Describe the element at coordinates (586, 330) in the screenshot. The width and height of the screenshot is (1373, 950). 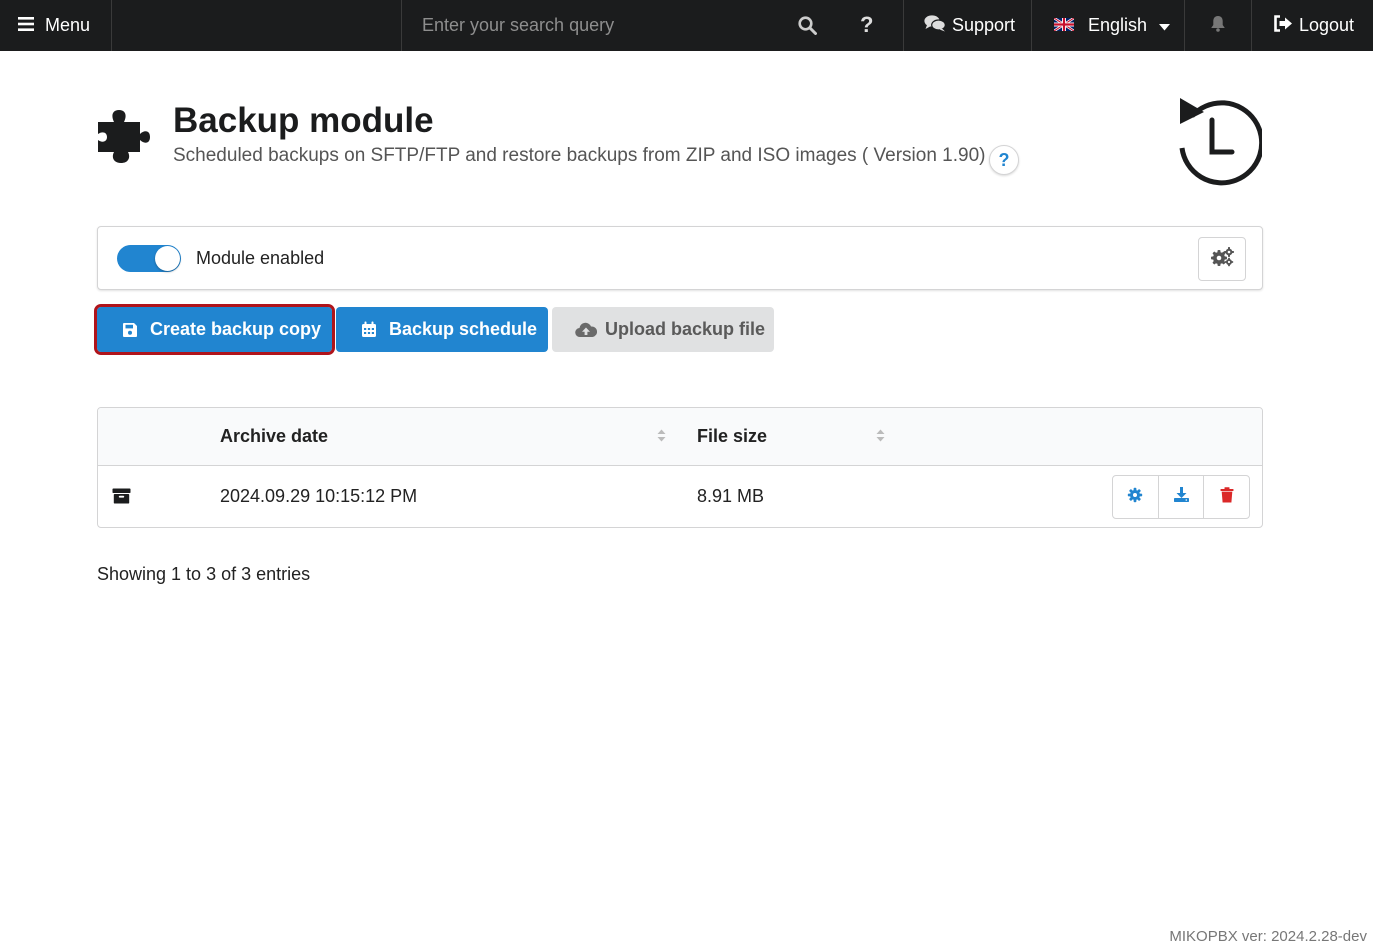
I see `cloud-upload-icon` at that location.